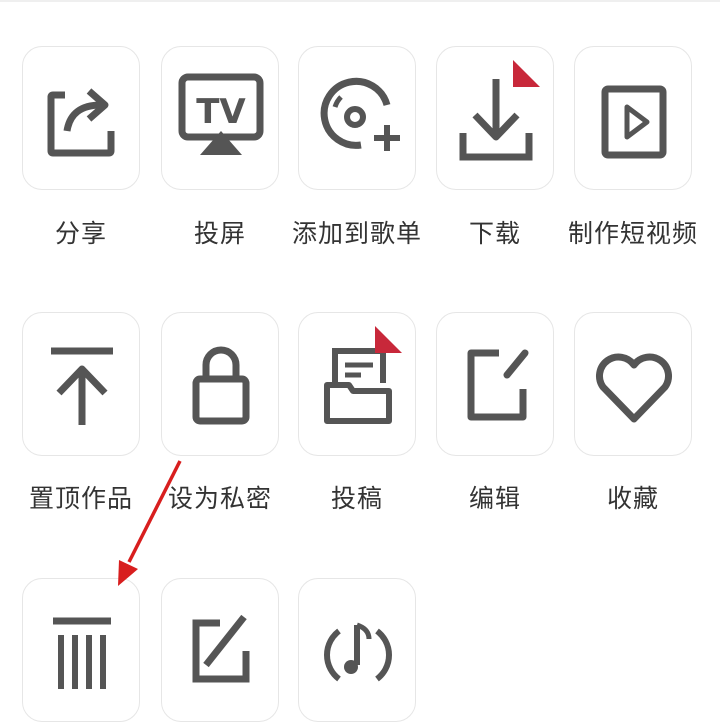 The image size is (720, 722). I want to click on edit-label: 编辑, so click(494, 498).